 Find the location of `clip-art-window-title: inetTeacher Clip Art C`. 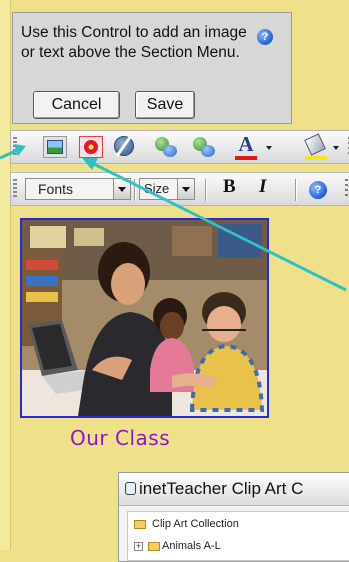

clip-art-window-title: inetTeacher Clip Art C is located at coordinates (221, 488).